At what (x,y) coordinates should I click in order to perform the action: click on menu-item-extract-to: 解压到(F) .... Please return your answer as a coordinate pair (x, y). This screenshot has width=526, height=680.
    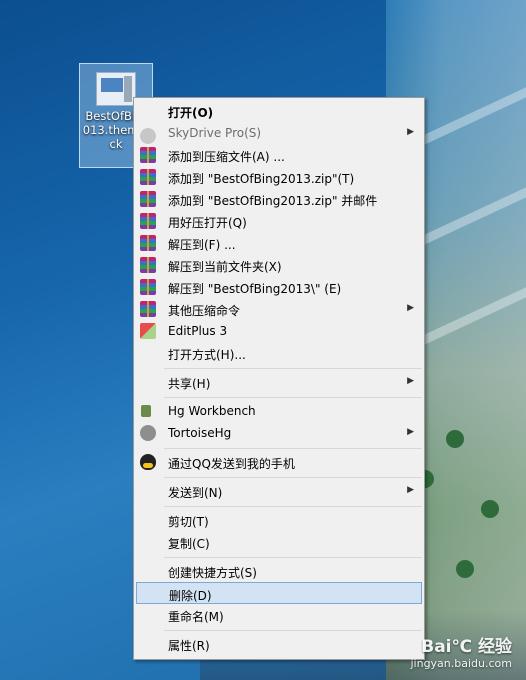
    Looking at the image, I should click on (279, 243).